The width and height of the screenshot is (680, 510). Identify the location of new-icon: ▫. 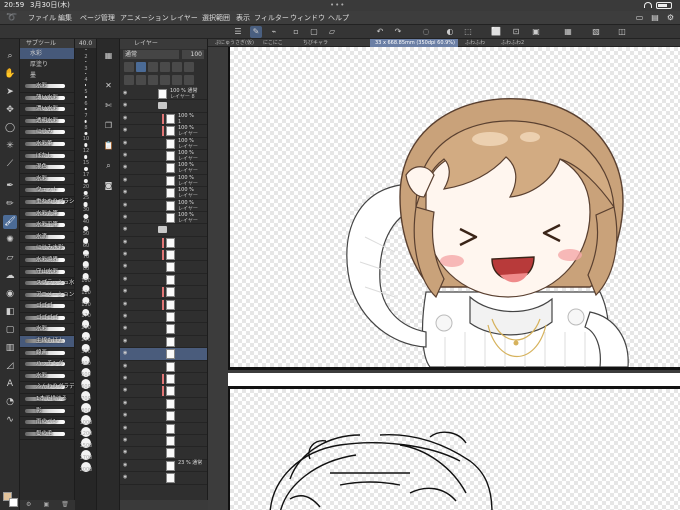
(296, 32).